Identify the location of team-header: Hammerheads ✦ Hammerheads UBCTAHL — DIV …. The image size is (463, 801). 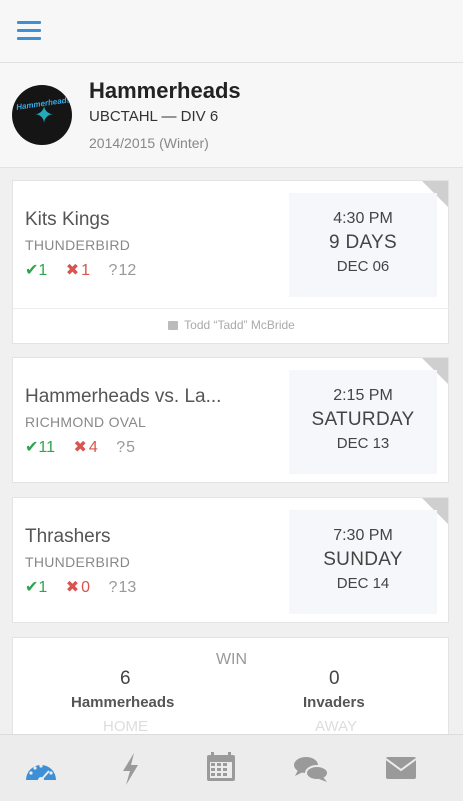
(231, 115).